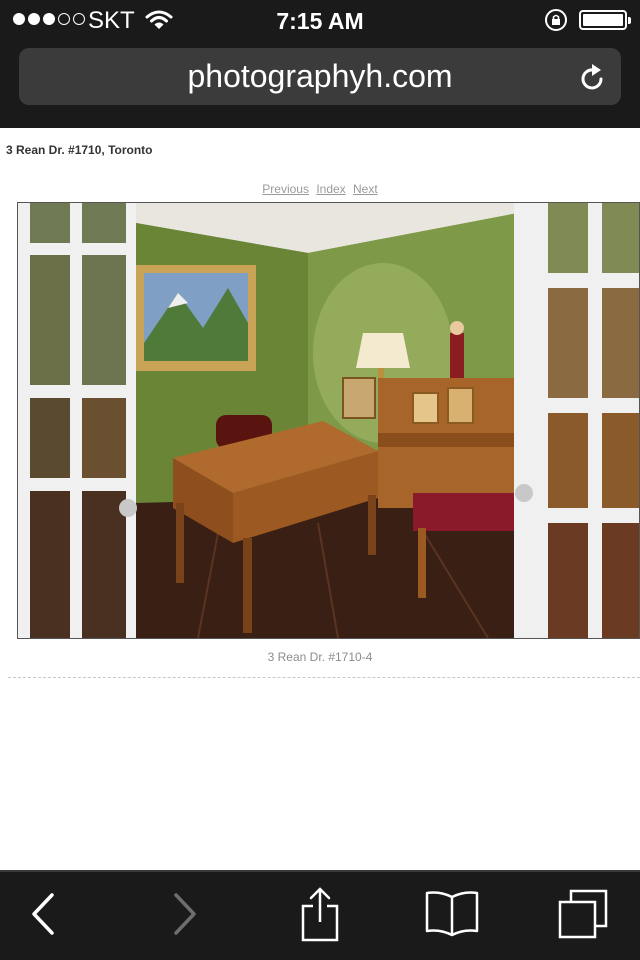 The height and width of the screenshot is (960, 640). What do you see at coordinates (365, 189) in the screenshot?
I see `next-link: Next` at bounding box center [365, 189].